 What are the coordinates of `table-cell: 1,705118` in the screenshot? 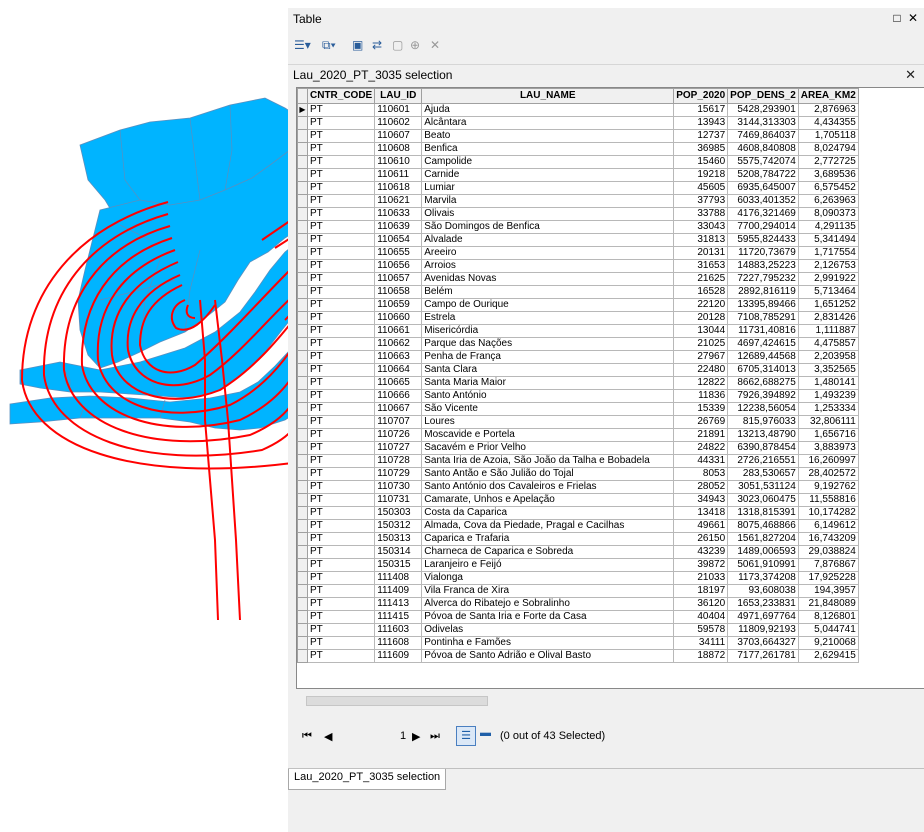 It's located at (828, 136).